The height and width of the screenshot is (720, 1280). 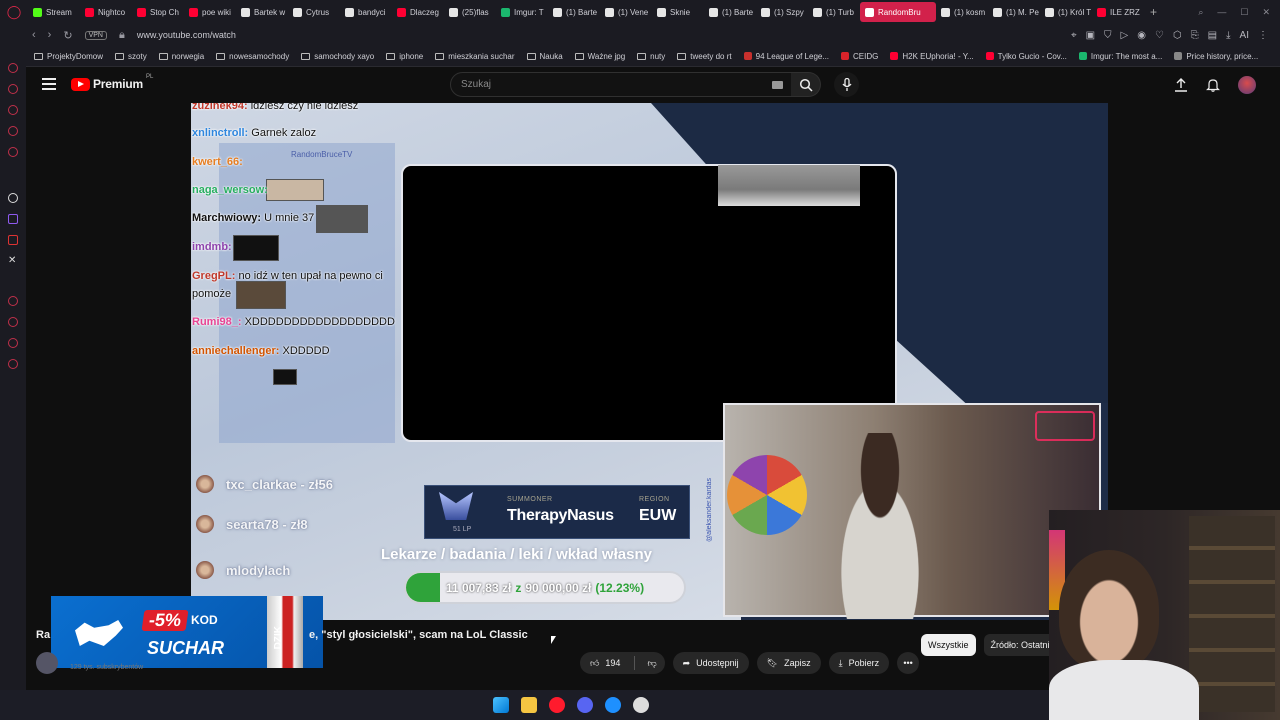 What do you see at coordinates (556, 705) in the screenshot?
I see `opera-taskbar-icon` at bounding box center [556, 705].